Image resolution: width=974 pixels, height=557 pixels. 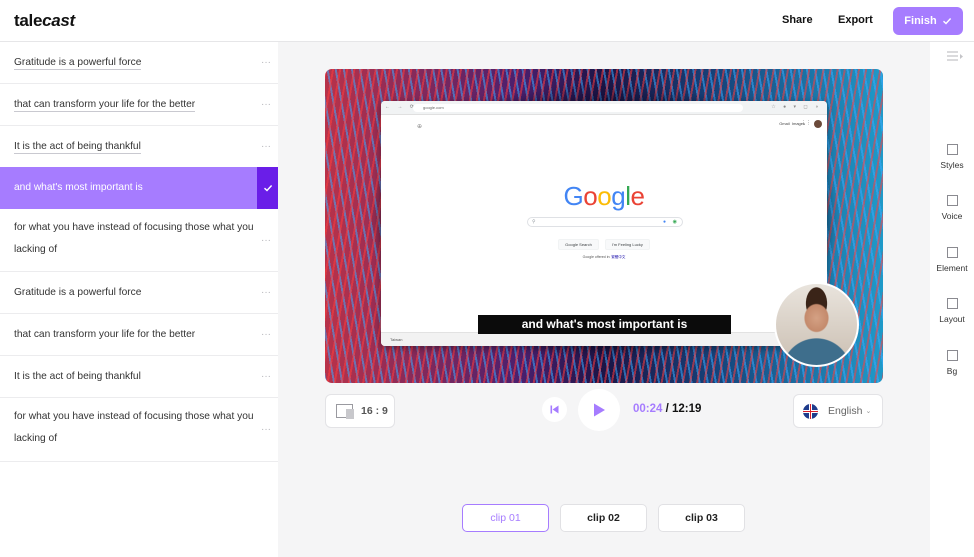 What do you see at coordinates (578, 108) in the screenshot?
I see `browser-url: google.com` at bounding box center [578, 108].